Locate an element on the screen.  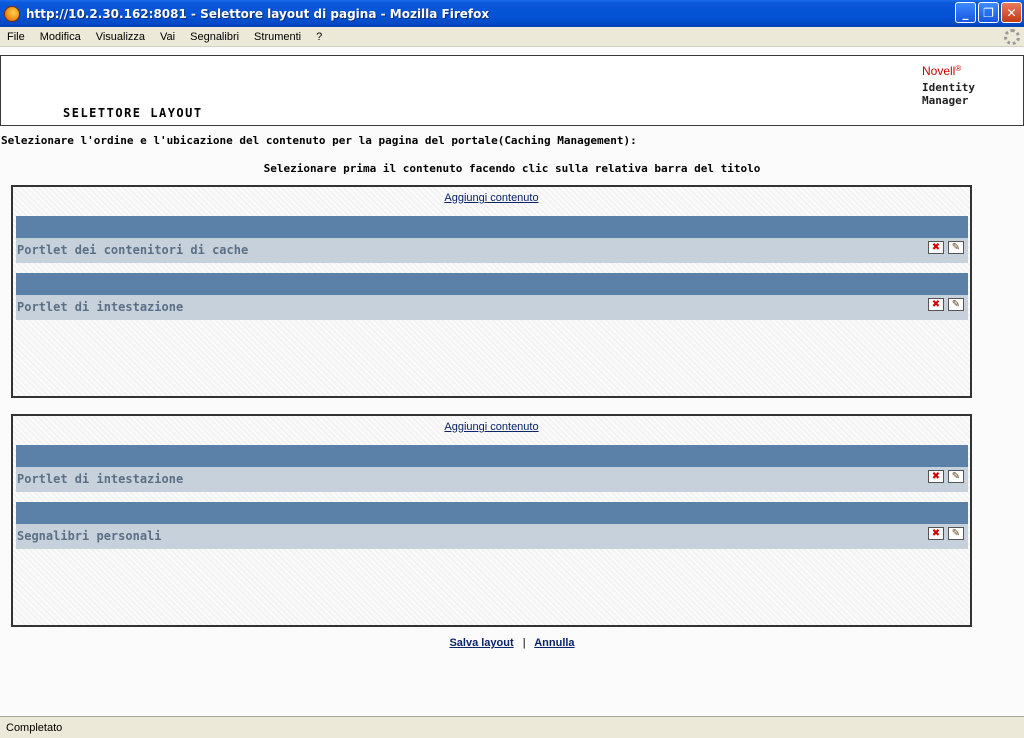
menu-strumenti: Strumenti is located at coordinates (278, 37).